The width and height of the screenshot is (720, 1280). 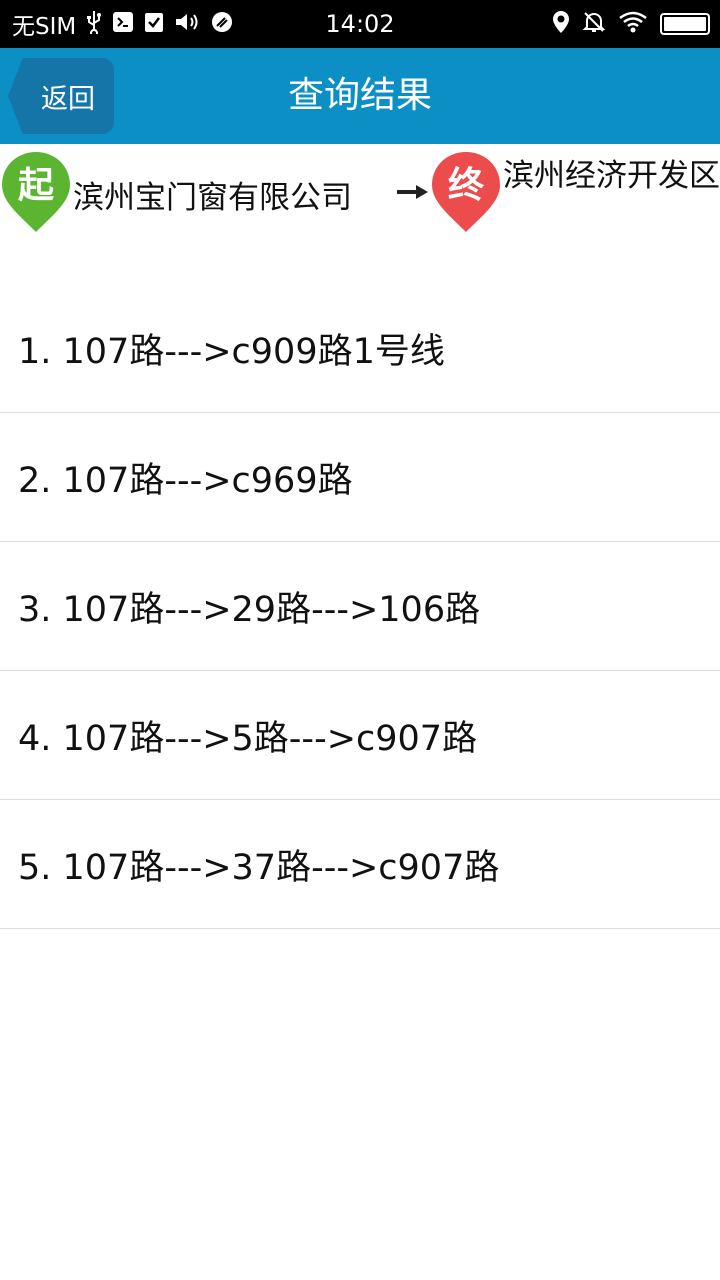 I want to click on route-summary: 起 滨州宝门窗有限公司 终 滨州经济开发区, so click(x=360, y=194).